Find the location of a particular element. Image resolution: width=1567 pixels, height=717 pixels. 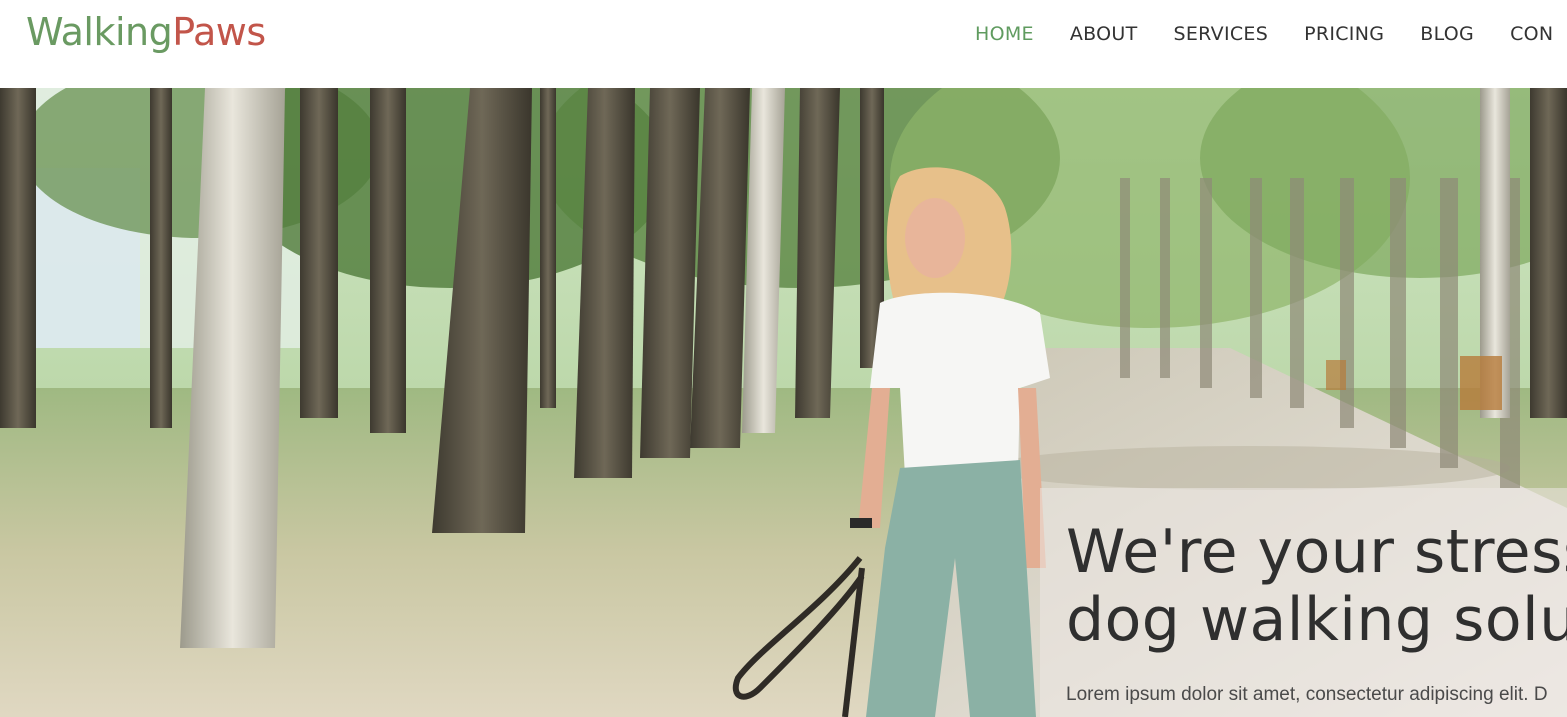

nav-home: HOME is located at coordinates (1004, 34).